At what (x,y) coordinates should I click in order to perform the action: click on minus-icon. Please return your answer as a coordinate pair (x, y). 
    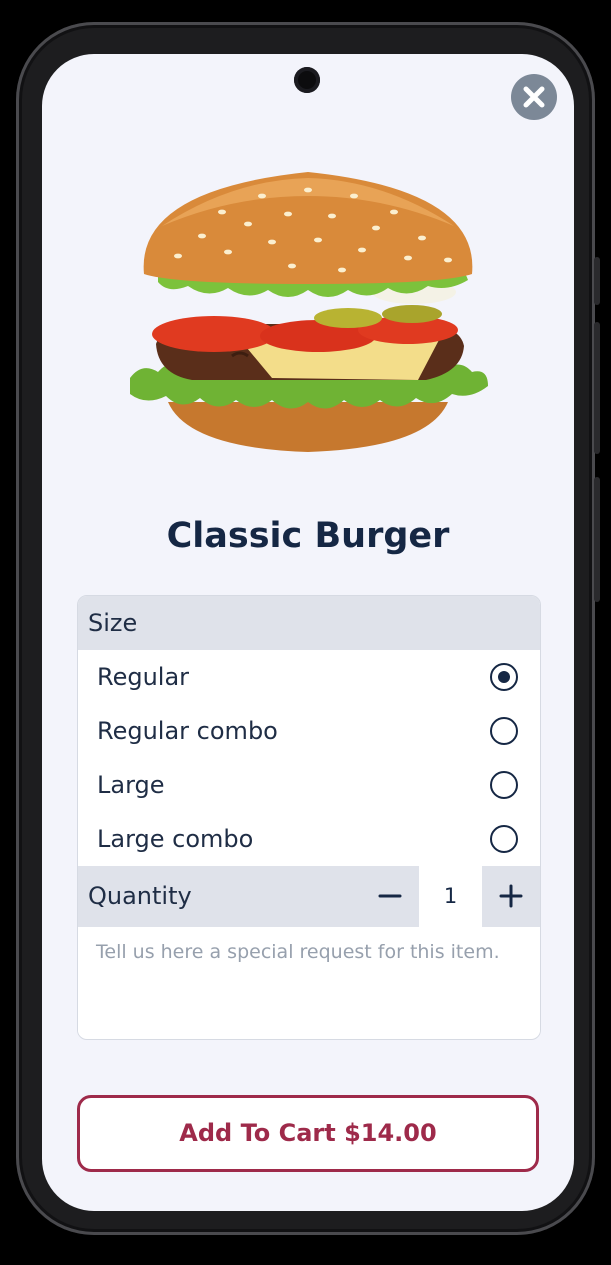
    Looking at the image, I should click on (390, 896).